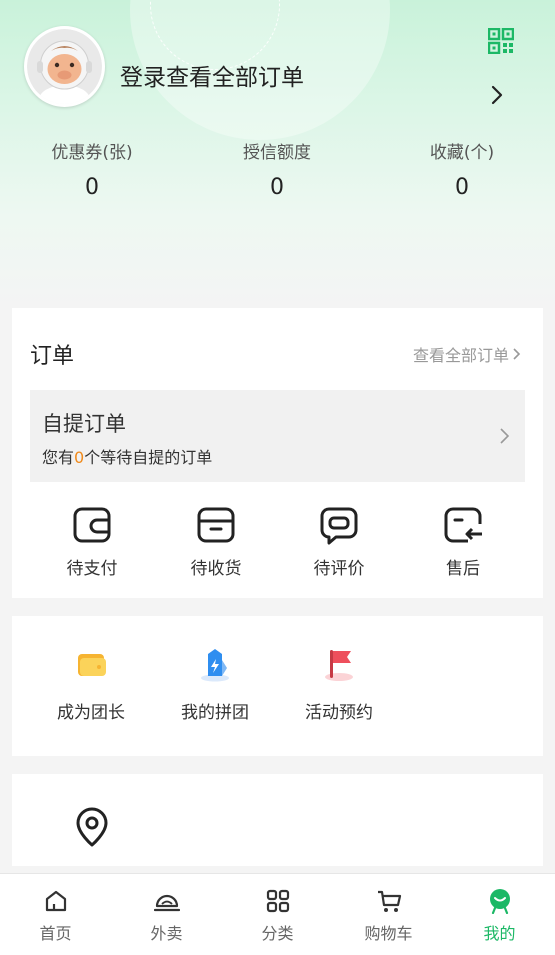 The width and height of the screenshot is (555, 955). What do you see at coordinates (58, 457) in the screenshot?
I see `pickup-sub-prefix: 您有` at bounding box center [58, 457].